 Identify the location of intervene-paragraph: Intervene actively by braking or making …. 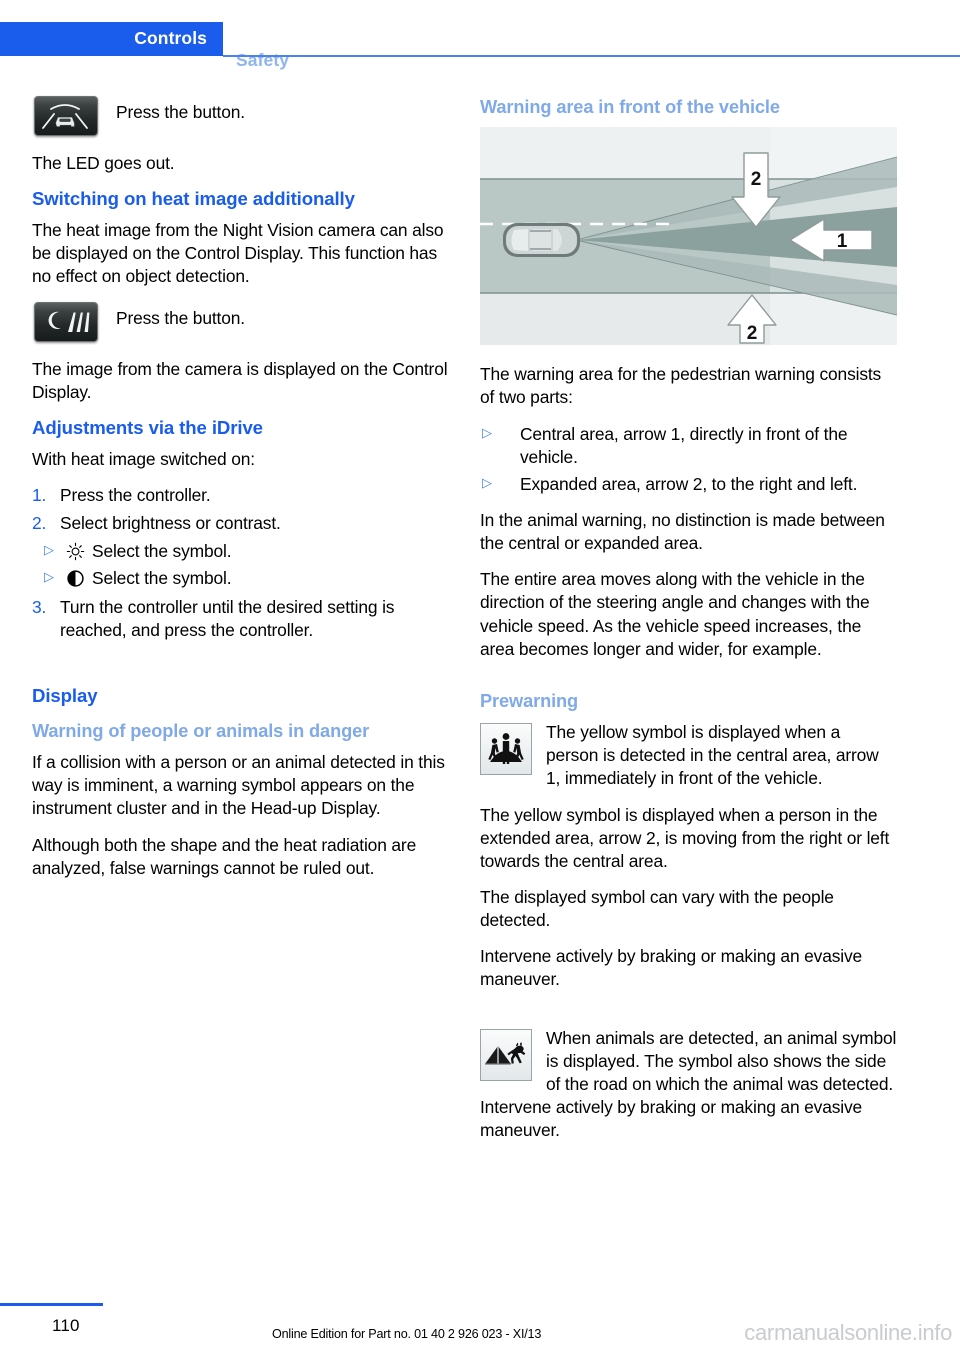
(671, 968).